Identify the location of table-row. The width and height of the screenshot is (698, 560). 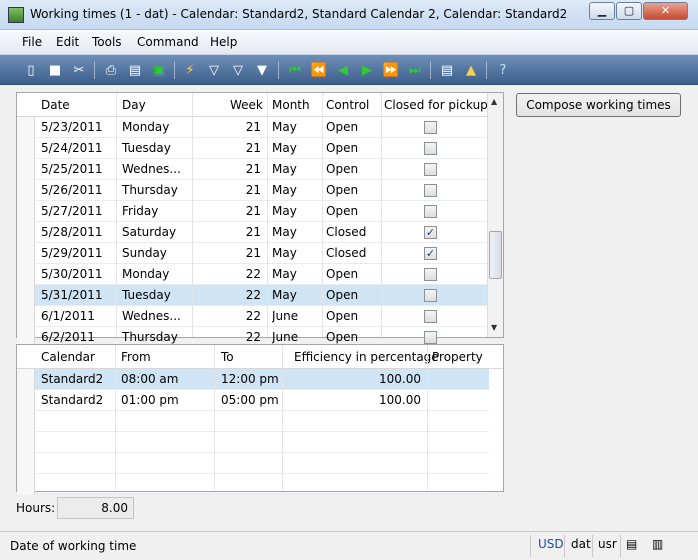
(253, 442).